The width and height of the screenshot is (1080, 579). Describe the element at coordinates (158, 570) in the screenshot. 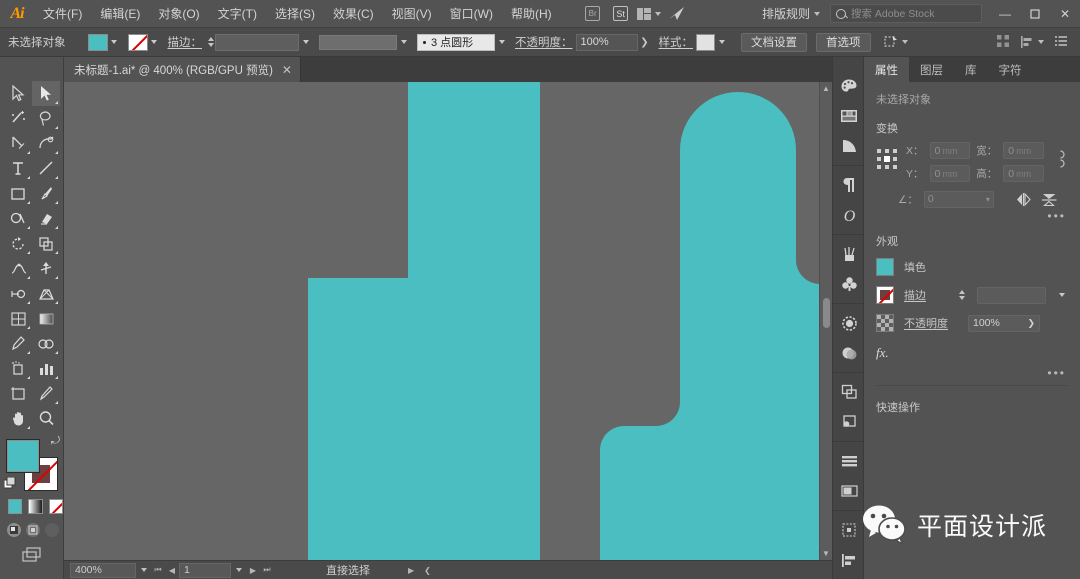

I see `first-artboard-button: ⏮` at that location.